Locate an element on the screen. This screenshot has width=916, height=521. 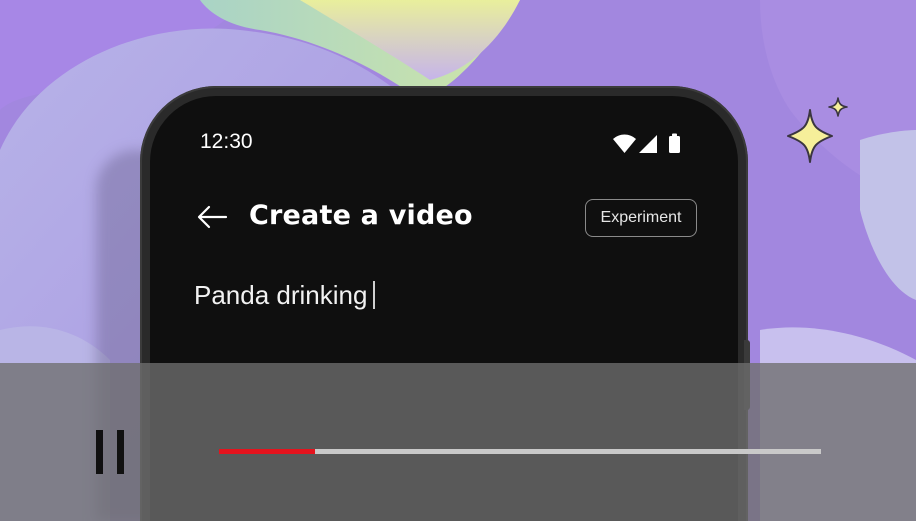
prompt-input: Panda drinking is located at coordinates (285, 295).